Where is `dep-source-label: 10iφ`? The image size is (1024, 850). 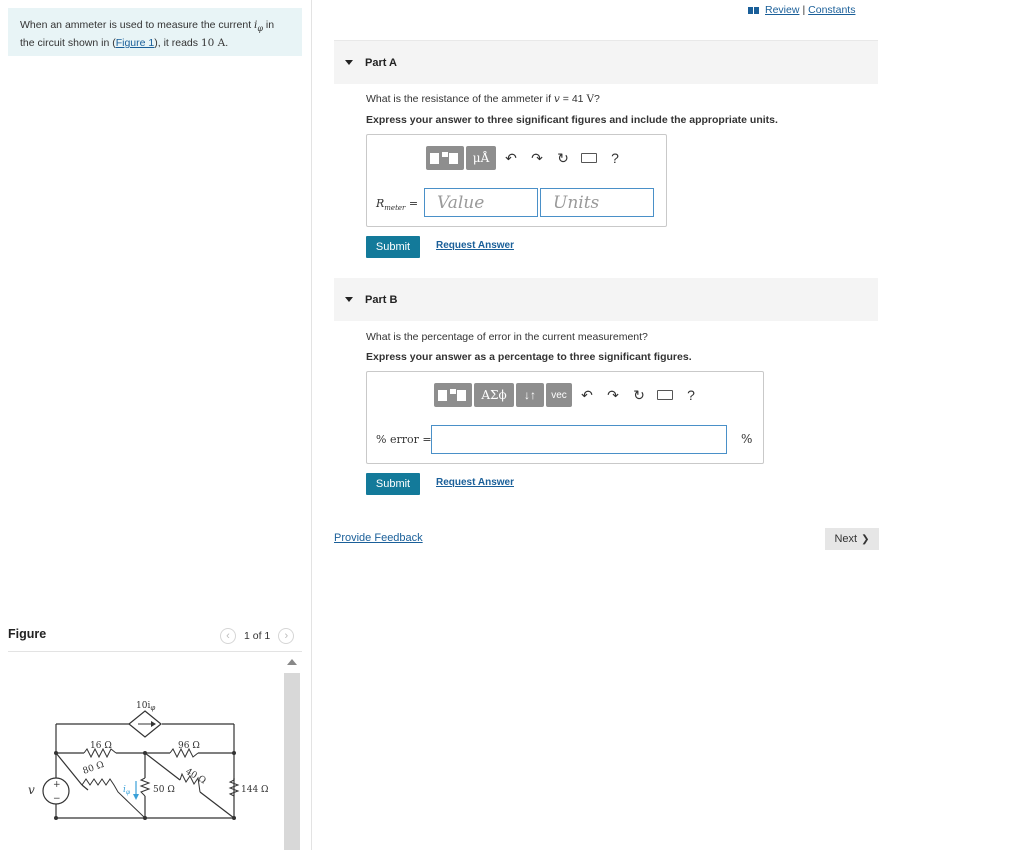
dep-source-label: 10iφ is located at coordinates (145, 706).